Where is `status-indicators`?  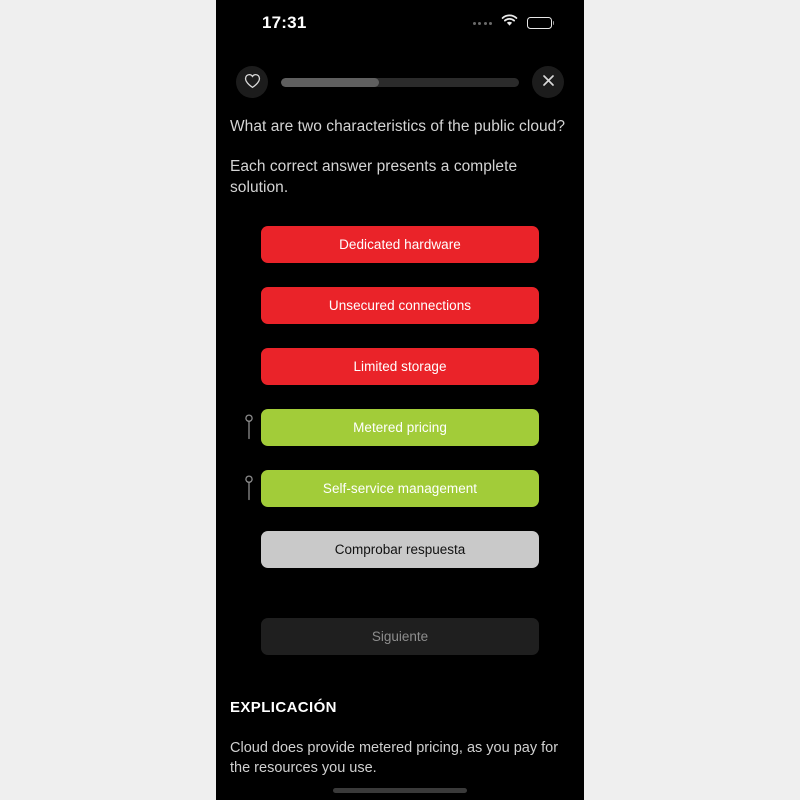 status-indicators is located at coordinates (513, 23).